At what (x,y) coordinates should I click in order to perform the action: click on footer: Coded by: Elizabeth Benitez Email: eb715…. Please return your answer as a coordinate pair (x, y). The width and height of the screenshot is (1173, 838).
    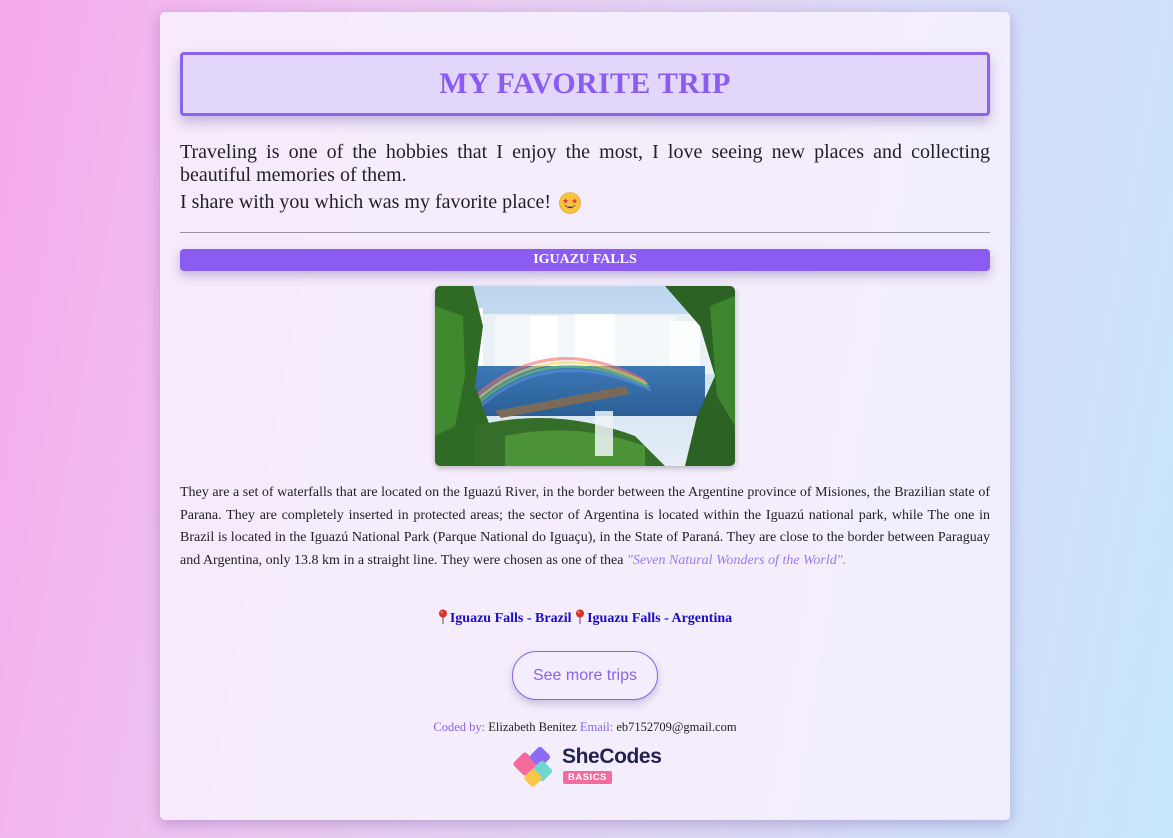
    Looking at the image, I should click on (585, 727).